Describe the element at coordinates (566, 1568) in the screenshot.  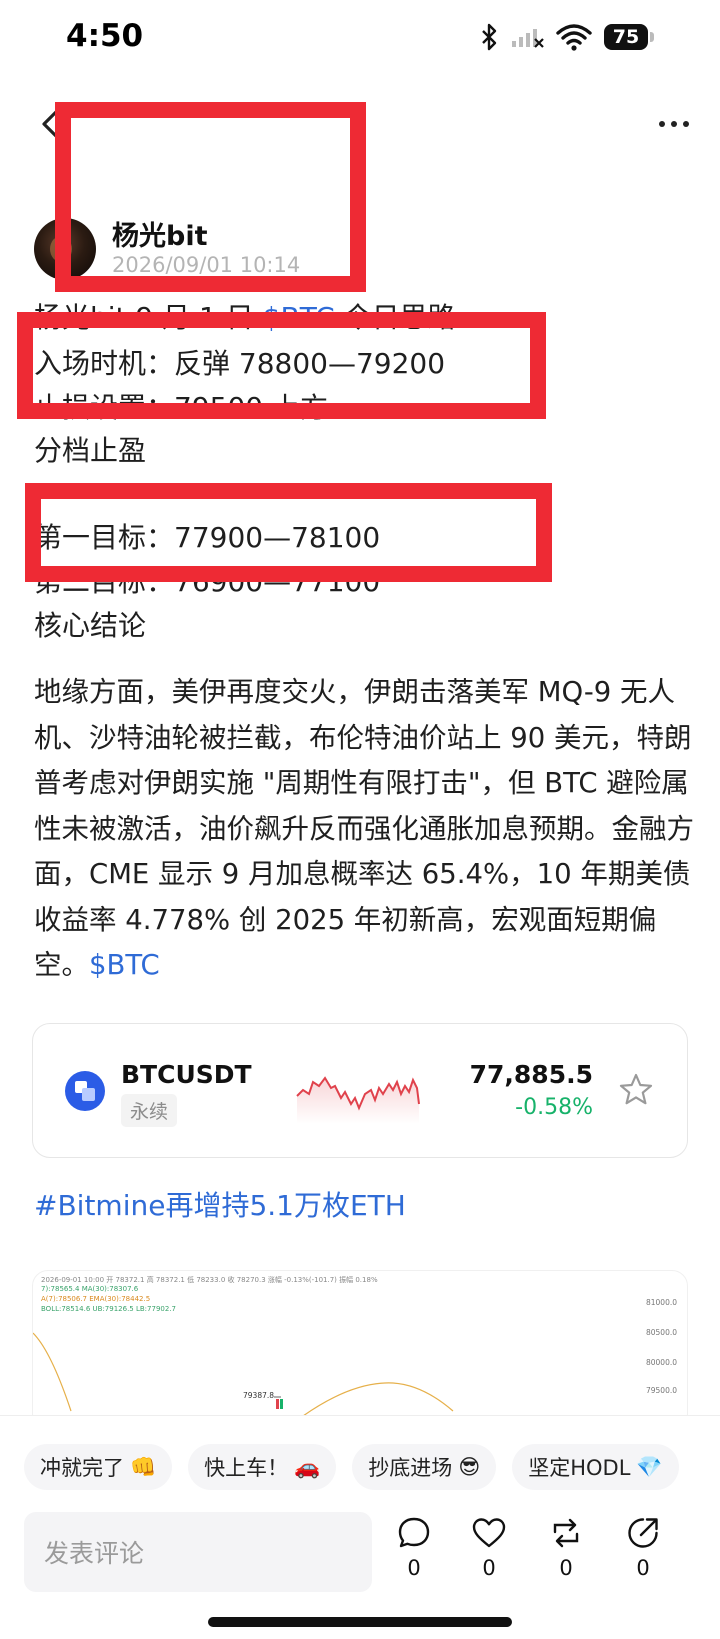
I see `repost-count: 0` at that location.